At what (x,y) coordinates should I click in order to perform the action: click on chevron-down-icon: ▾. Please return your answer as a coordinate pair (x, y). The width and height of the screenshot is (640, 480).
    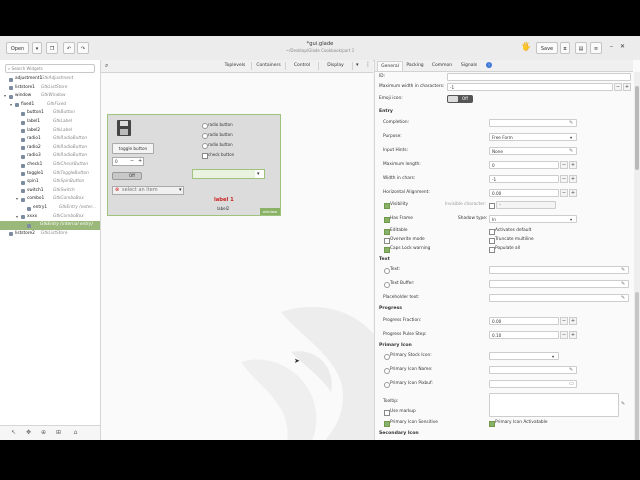
    Looking at the image, I should click on (258, 174).